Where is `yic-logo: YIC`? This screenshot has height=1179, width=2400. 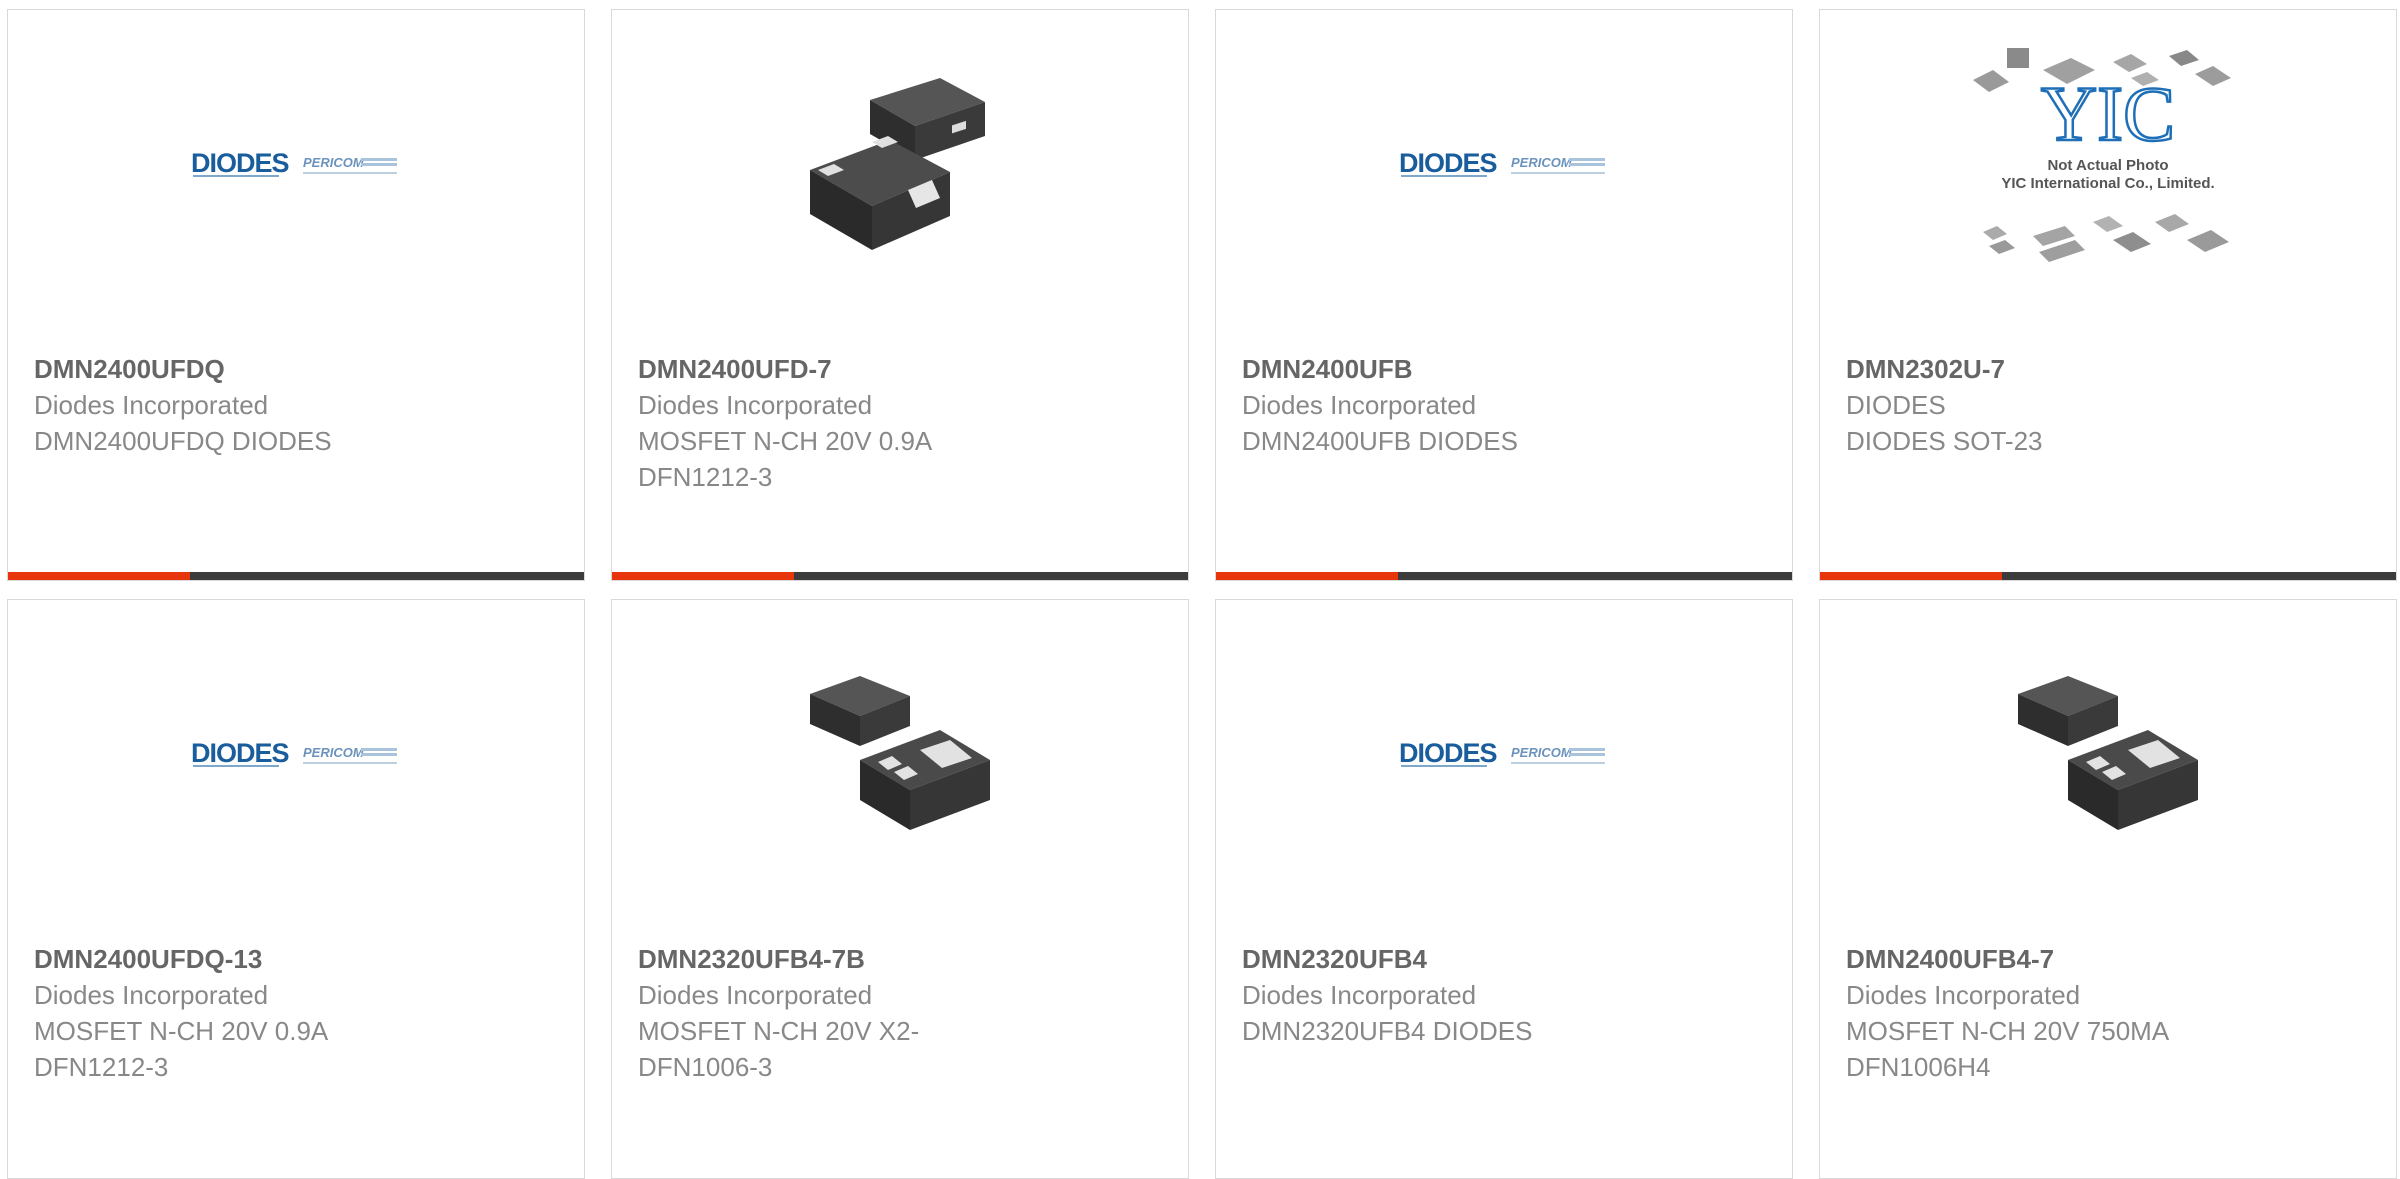
yic-logo: YIC is located at coordinates (2108, 113).